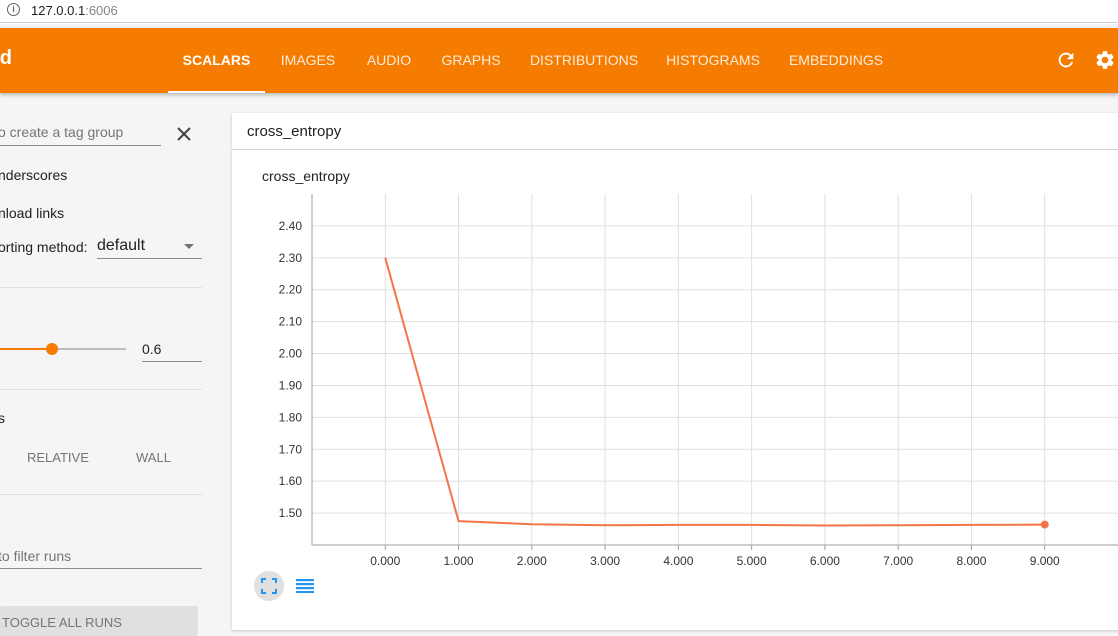 The width and height of the screenshot is (1118, 636). Describe the element at coordinates (291, 385) in the screenshot. I see `y-tick-label: 1.90` at that location.